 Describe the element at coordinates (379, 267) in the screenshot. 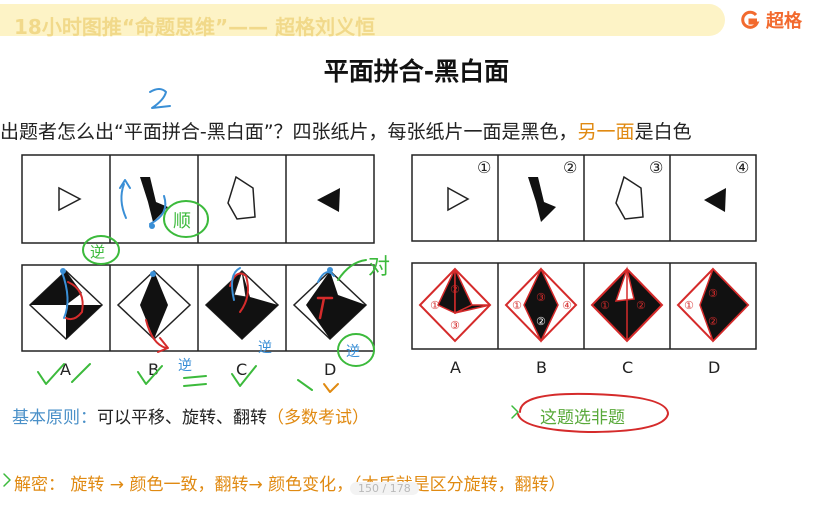

I see `svg-text: 对` at that location.